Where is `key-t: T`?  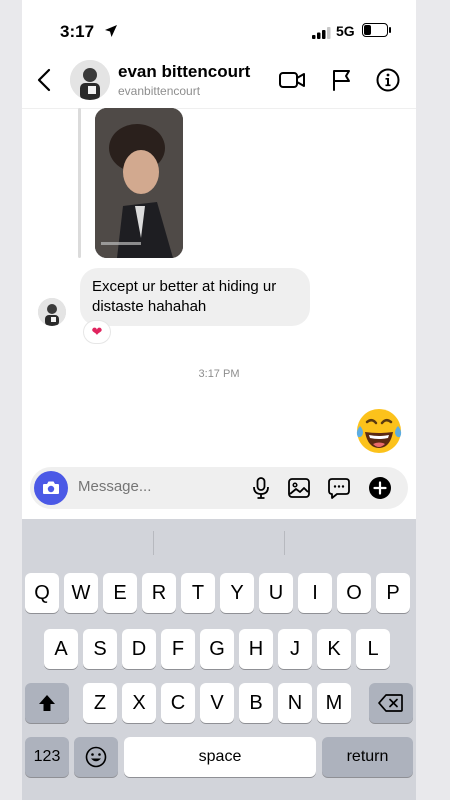 key-t: T is located at coordinates (198, 593).